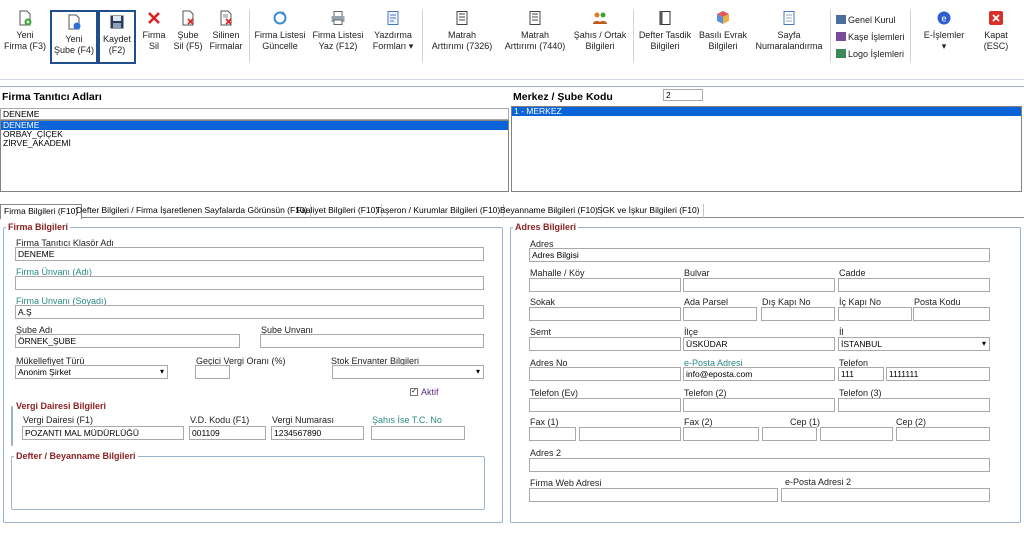 The image size is (1024, 533). Describe the element at coordinates (254, 114) in the screenshot. I see `company-search-input: DENEME` at that location.